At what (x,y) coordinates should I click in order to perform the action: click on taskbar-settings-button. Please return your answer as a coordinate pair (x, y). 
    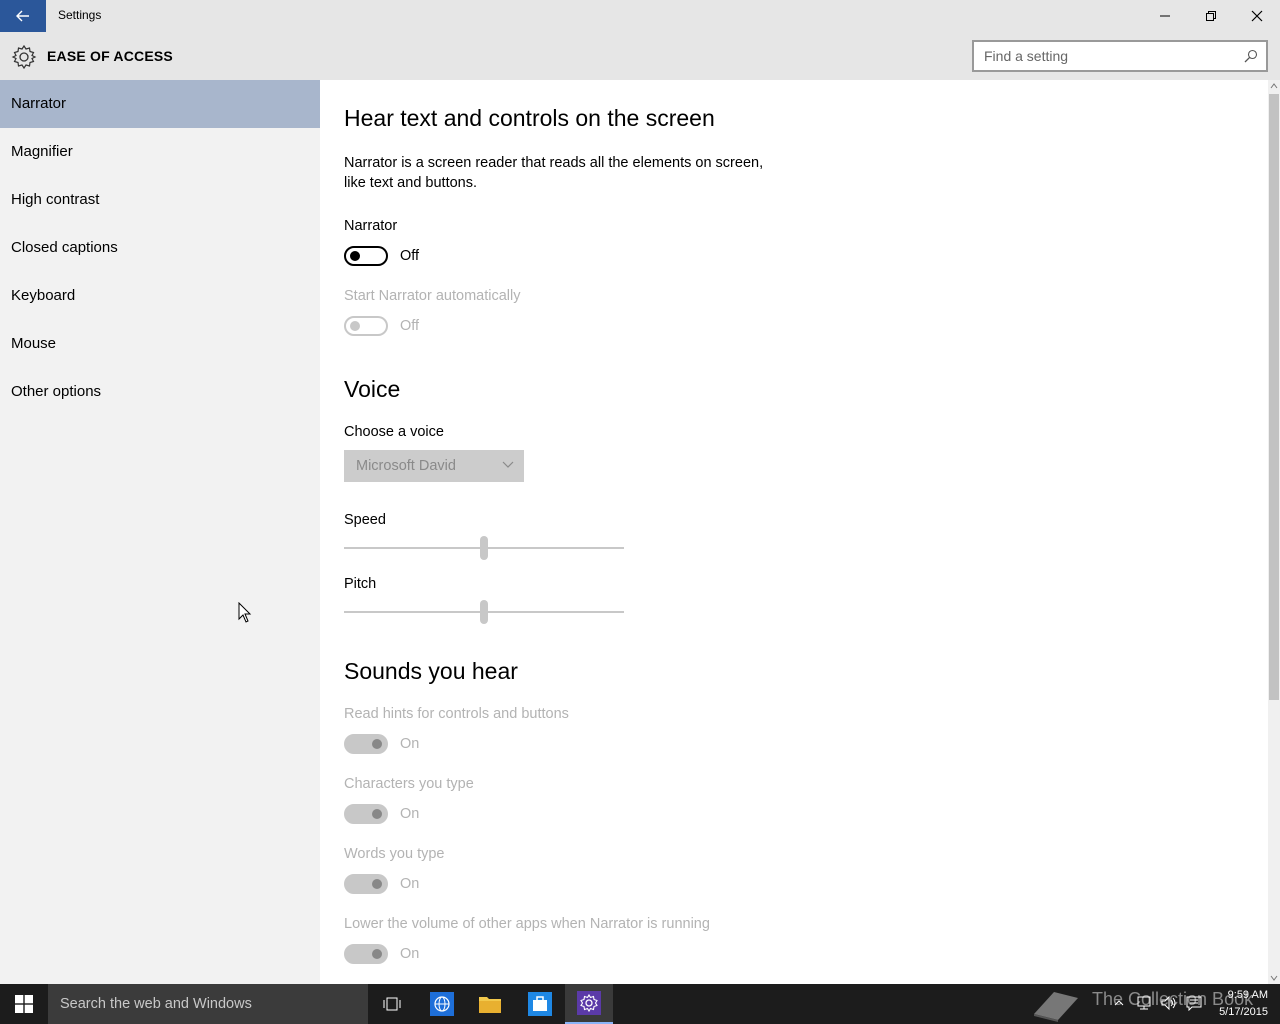
    Looking at the image, I should click on (589, 1004).